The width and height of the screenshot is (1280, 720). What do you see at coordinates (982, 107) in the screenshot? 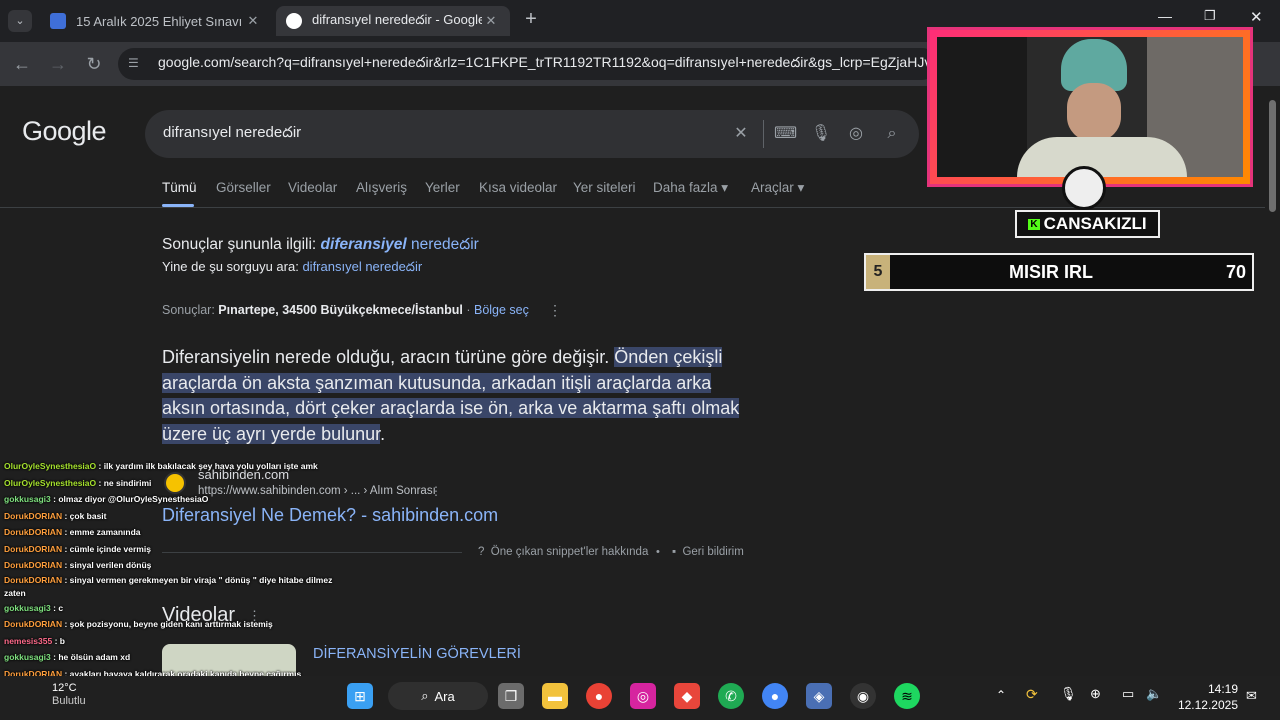
I see `webcam-wall` at bounding box center [982, 107].